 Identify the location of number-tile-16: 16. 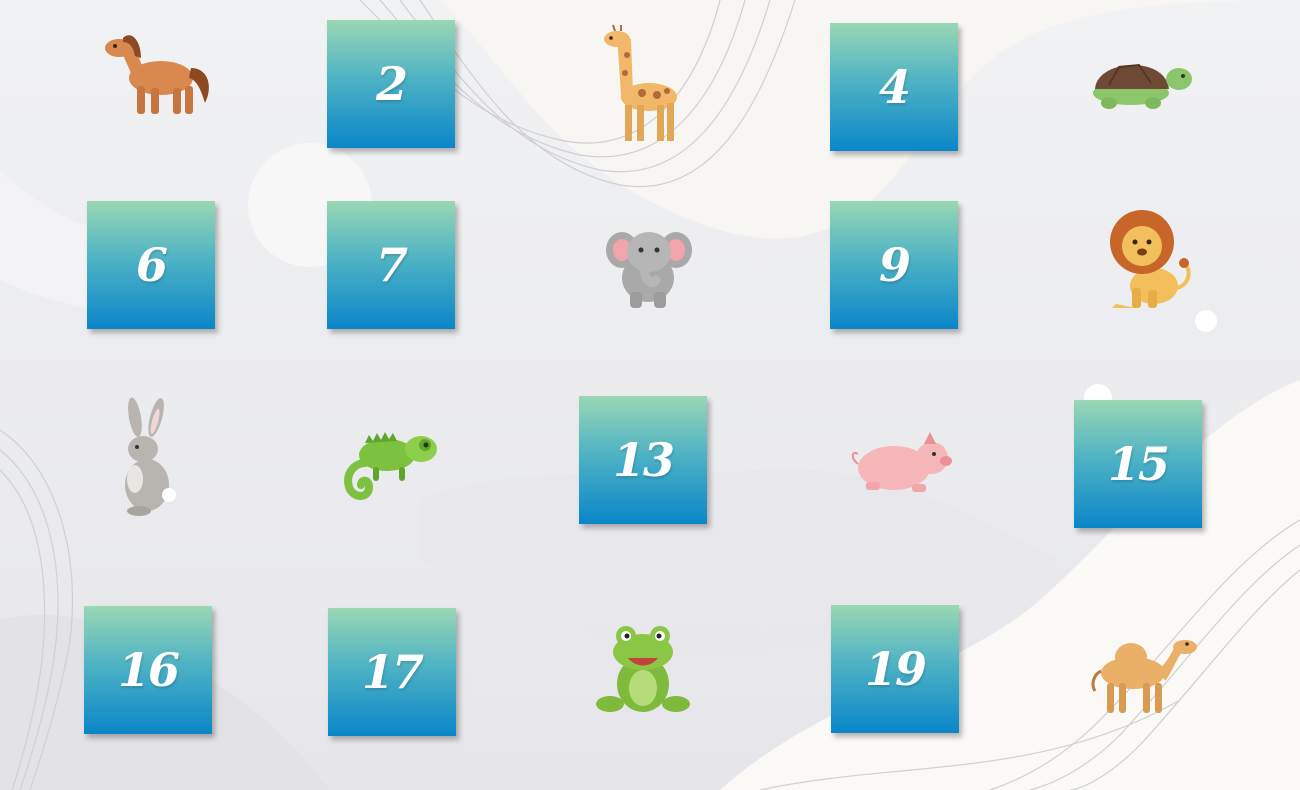
(148, 670).